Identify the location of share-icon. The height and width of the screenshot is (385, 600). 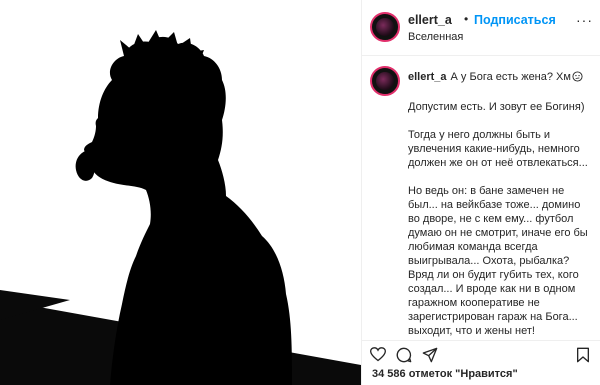
(430, 357).